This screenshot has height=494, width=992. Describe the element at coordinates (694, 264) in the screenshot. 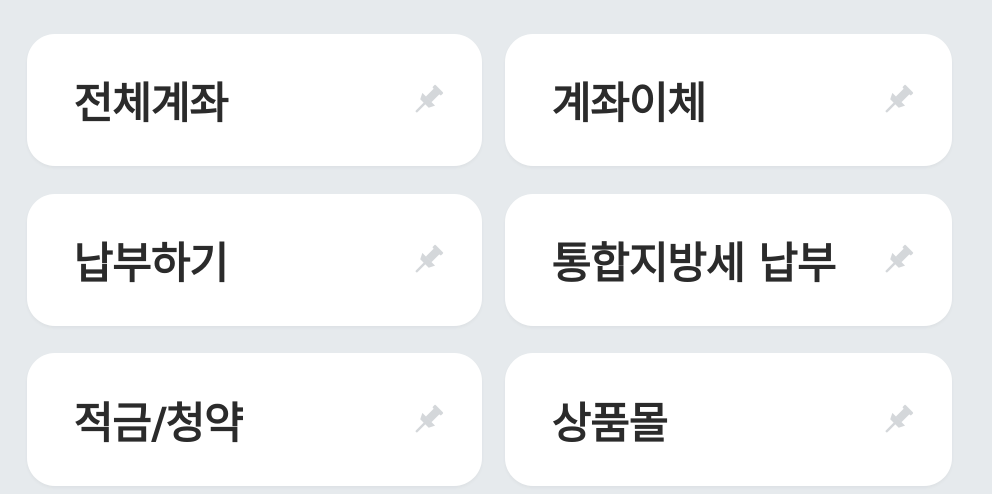

I see `tile-label: 통합지방세 납부` at that location.